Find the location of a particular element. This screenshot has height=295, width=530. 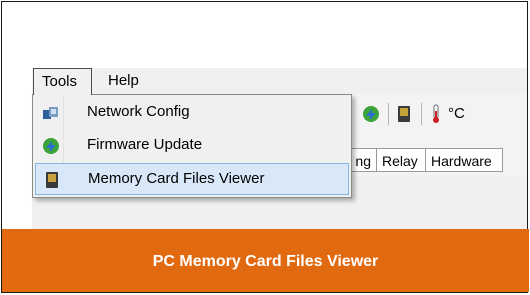

menu-item-firmware-update: Firmware Update is located at coordinates (192, 146).